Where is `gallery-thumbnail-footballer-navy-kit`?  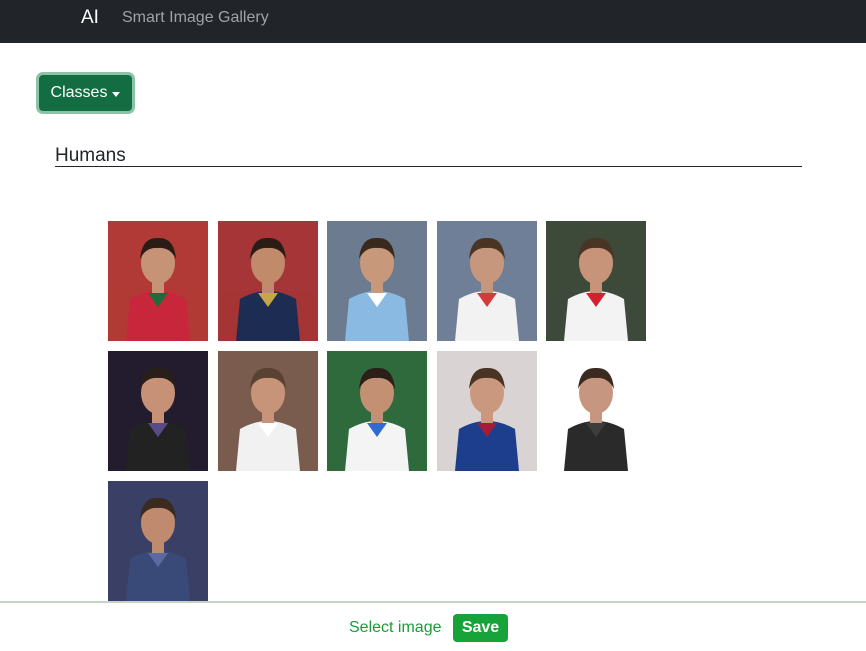 gallery-thumbnail-footballer-navy-kit is located at coordinates (267, 281).